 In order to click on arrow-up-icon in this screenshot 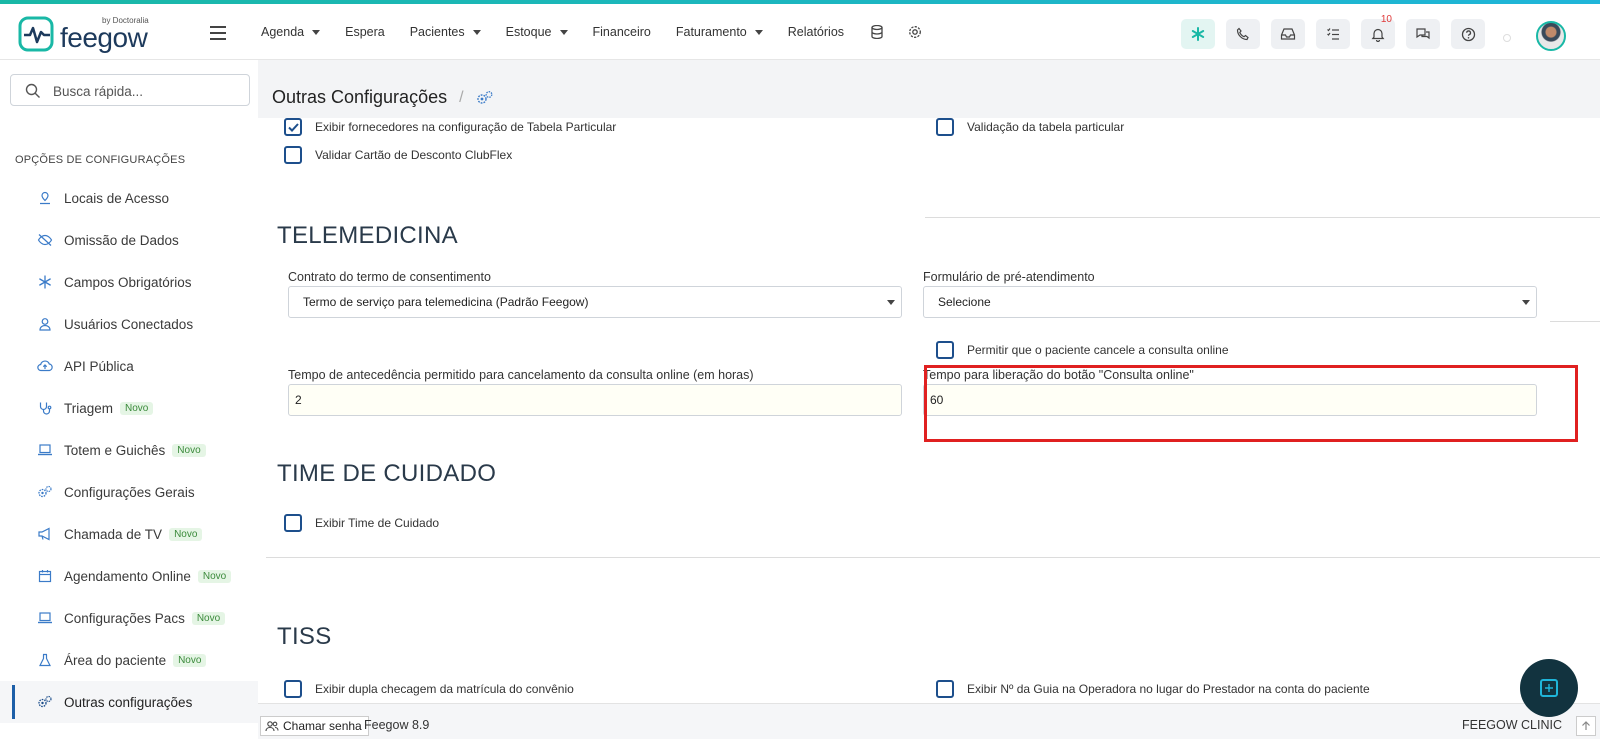, I will do `click(1586, 725)`.